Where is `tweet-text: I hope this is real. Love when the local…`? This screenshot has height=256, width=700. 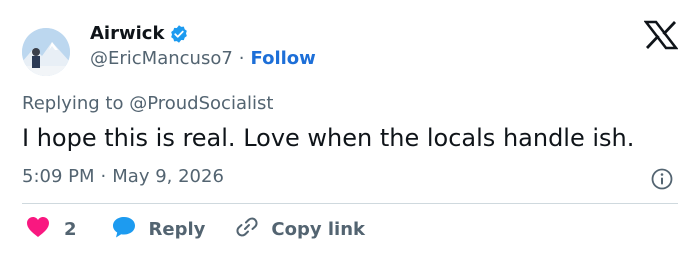 tweet-text: I hope this is real. Love when the local… is located at coordinates (328, 138).